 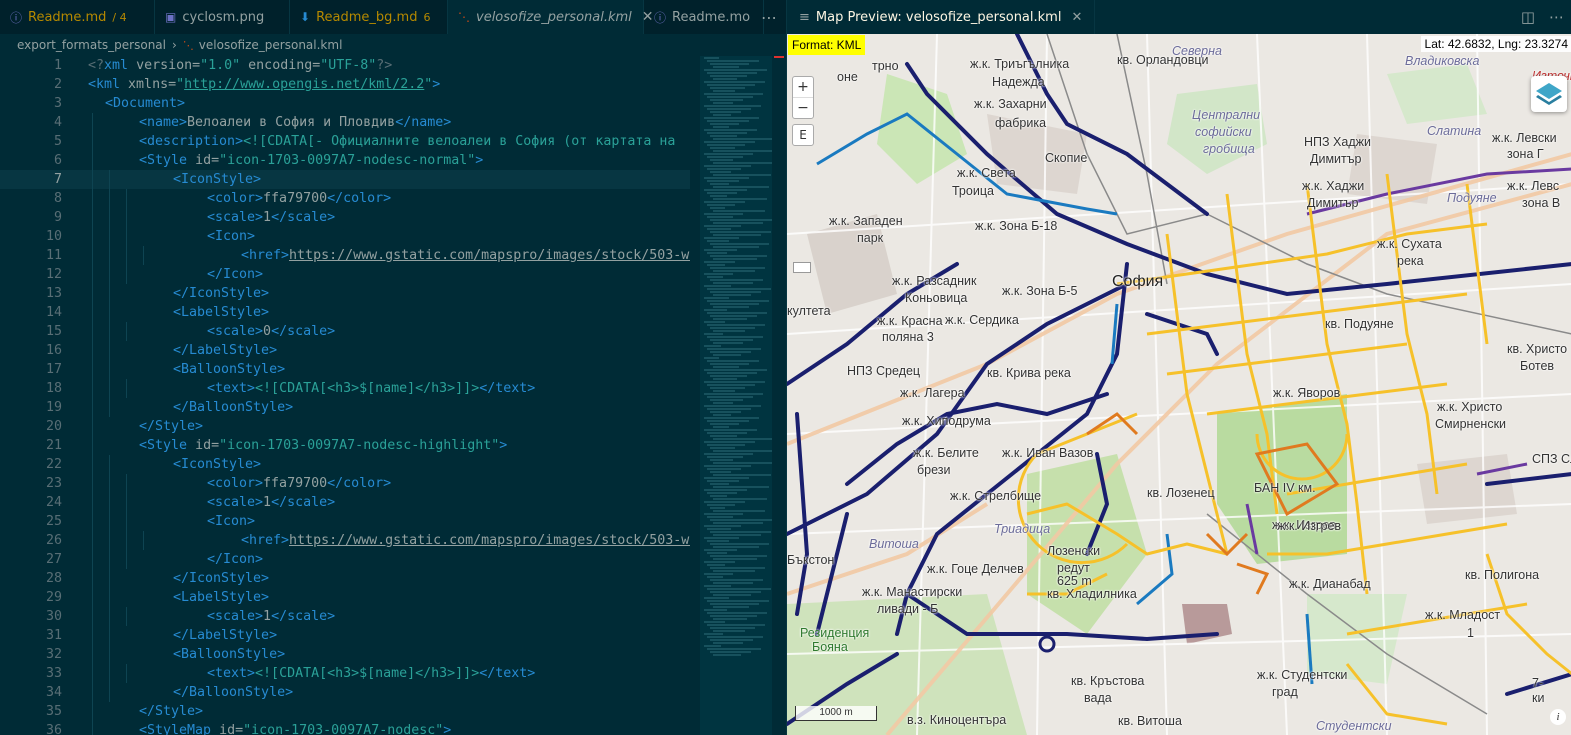 I want to click on line-number: 36, so click(x=53, y=729).